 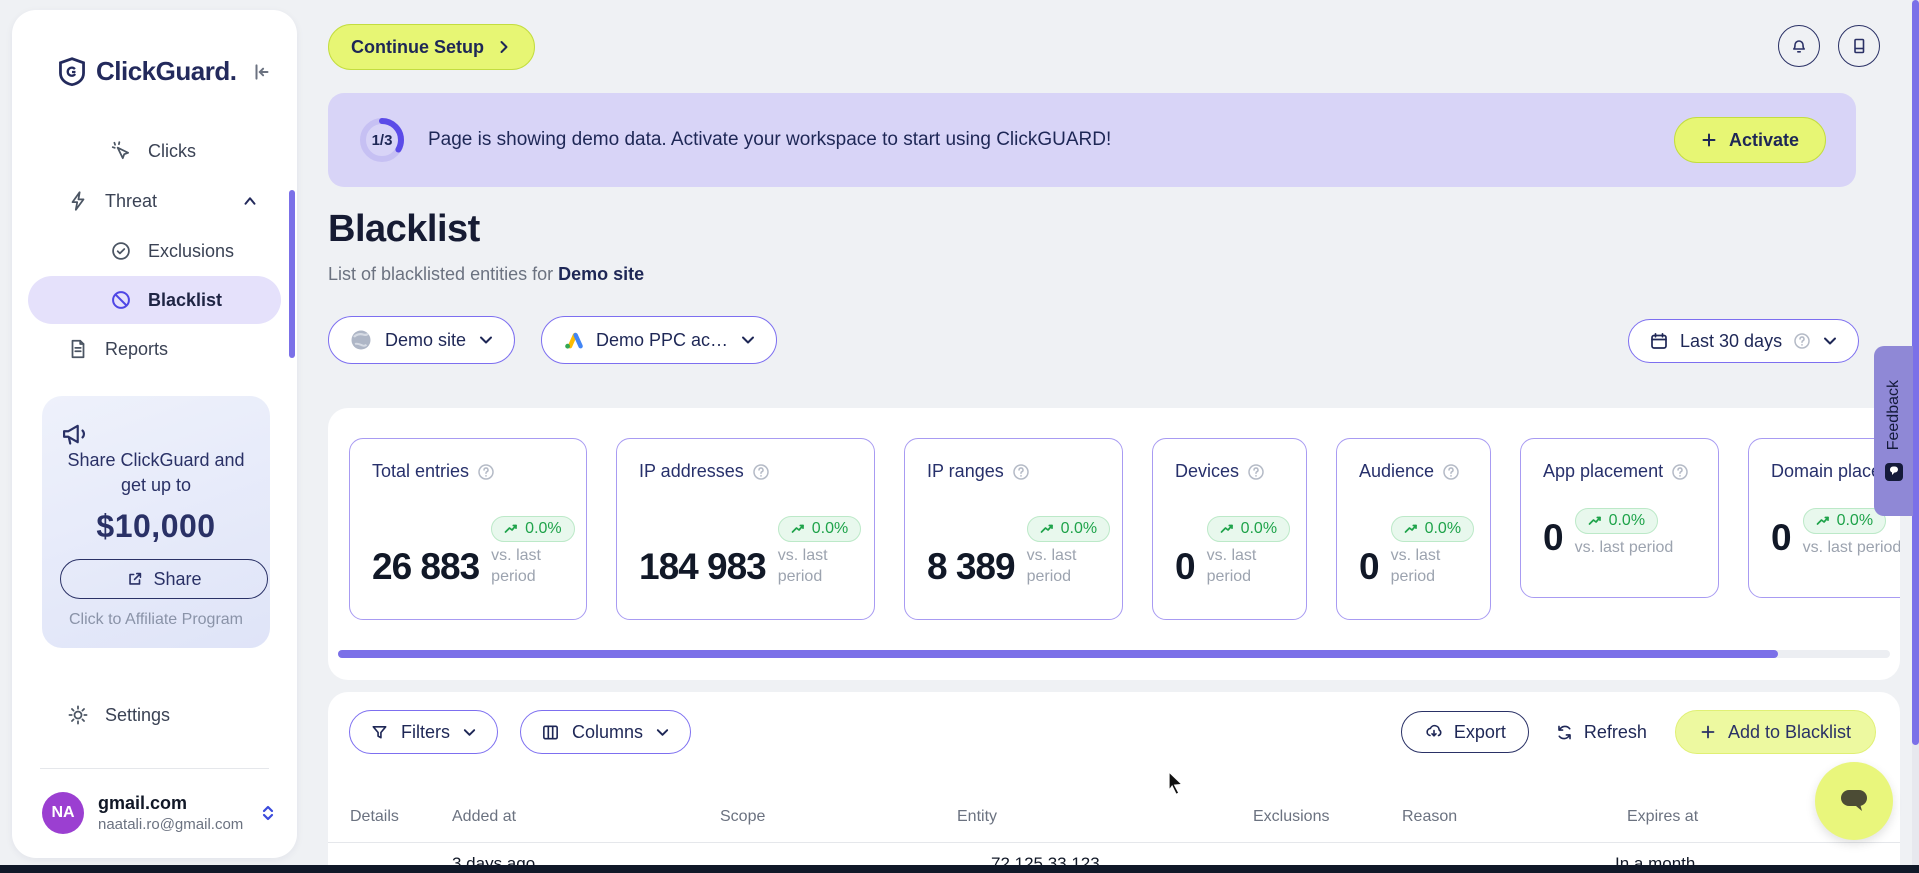 I want to click on chevron-up-icon, so click(x=250, y=201).